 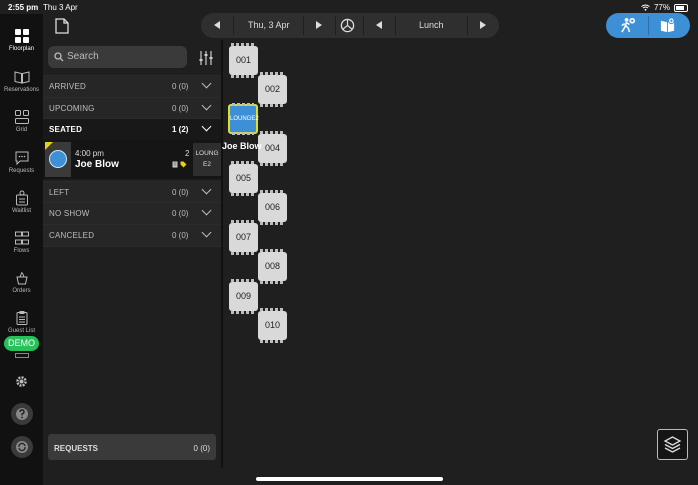 I want to click on shift-label: Lunch, so click(x=431, y=25).